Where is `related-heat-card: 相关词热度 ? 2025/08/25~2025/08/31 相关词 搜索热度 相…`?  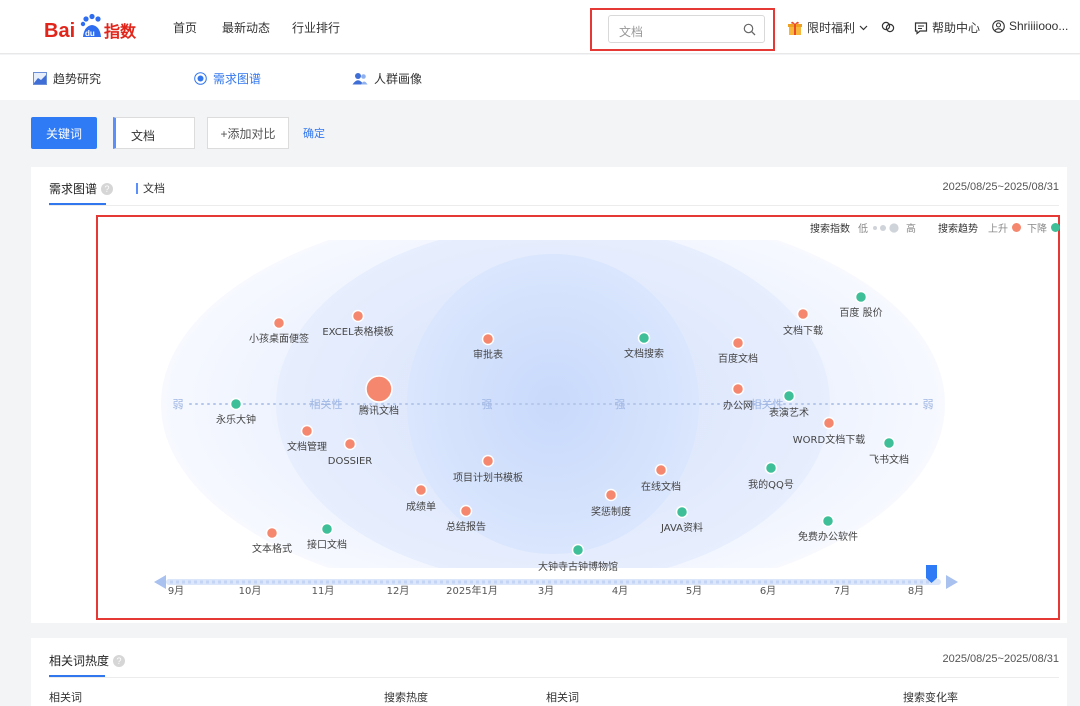
related-heat-card: 相关词热度 ? 2025/08/25~2025/08/31 相关词 搜索热度 相… is located at coordinates (549, 672).